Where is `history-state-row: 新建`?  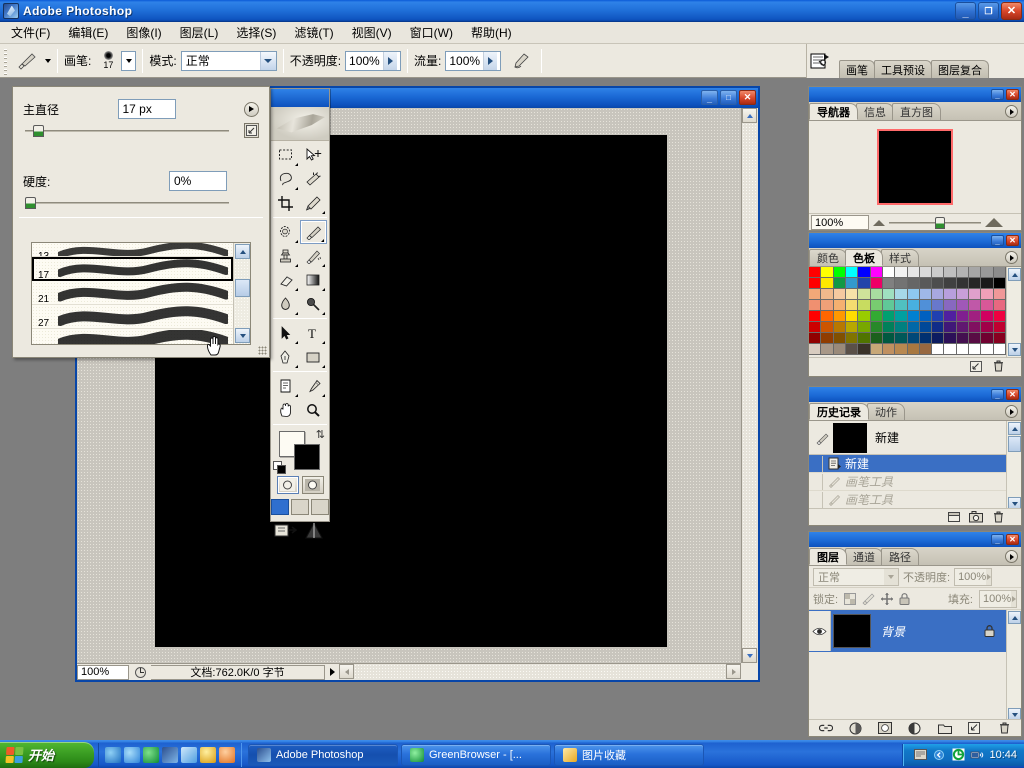
history-state-row: 新建 is located at coordinates (915, 464).